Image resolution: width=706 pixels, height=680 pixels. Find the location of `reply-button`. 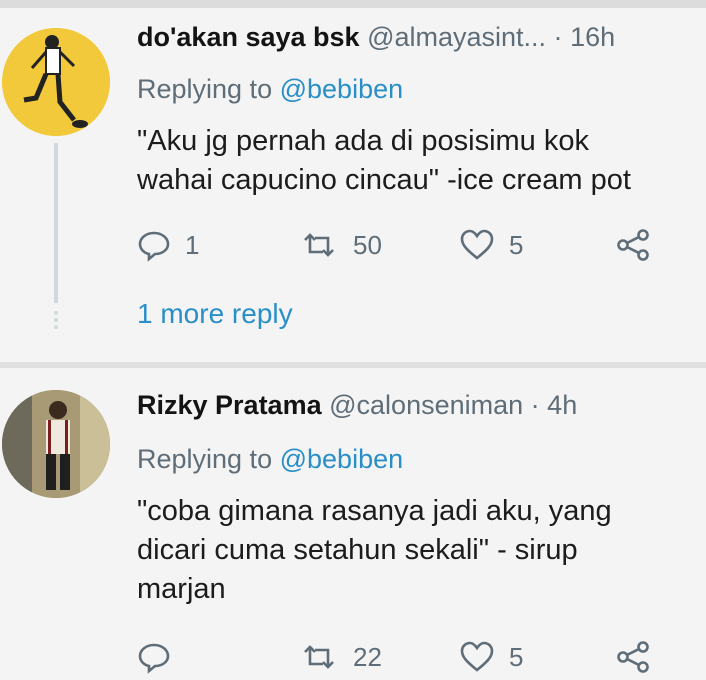

reply-button is located at coordinates (161, 657).